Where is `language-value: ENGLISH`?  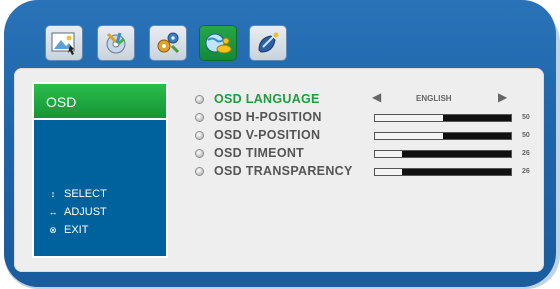
language-value: ENGLISH is located at coordinates (434, 98).